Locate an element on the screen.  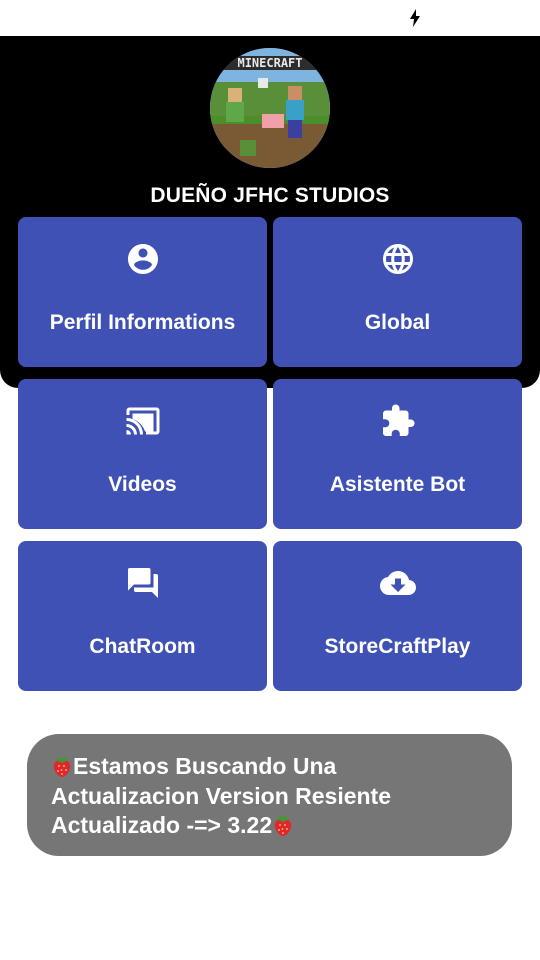
globe-icon is located at coordinates (398, 259).